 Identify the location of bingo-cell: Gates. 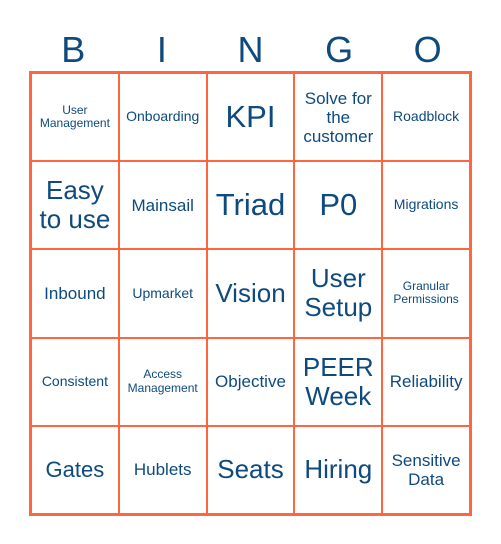
(75, 469).